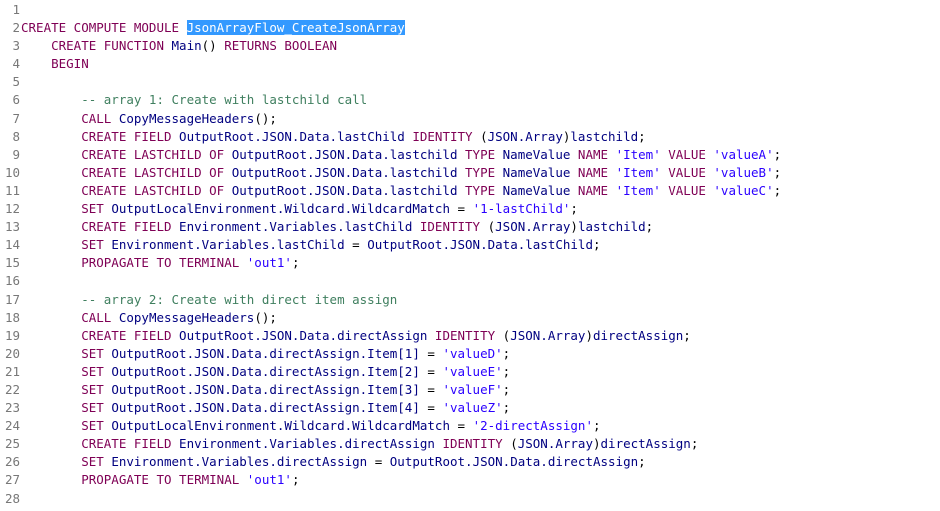 The height and width of the screenshot is (511, 940). What do you see at coordinates (470, 480) in the screenshot?
I see `code-line: 27 PROPAGATE TO TERMINAL 'out1';` at bounding box center [470, 480].